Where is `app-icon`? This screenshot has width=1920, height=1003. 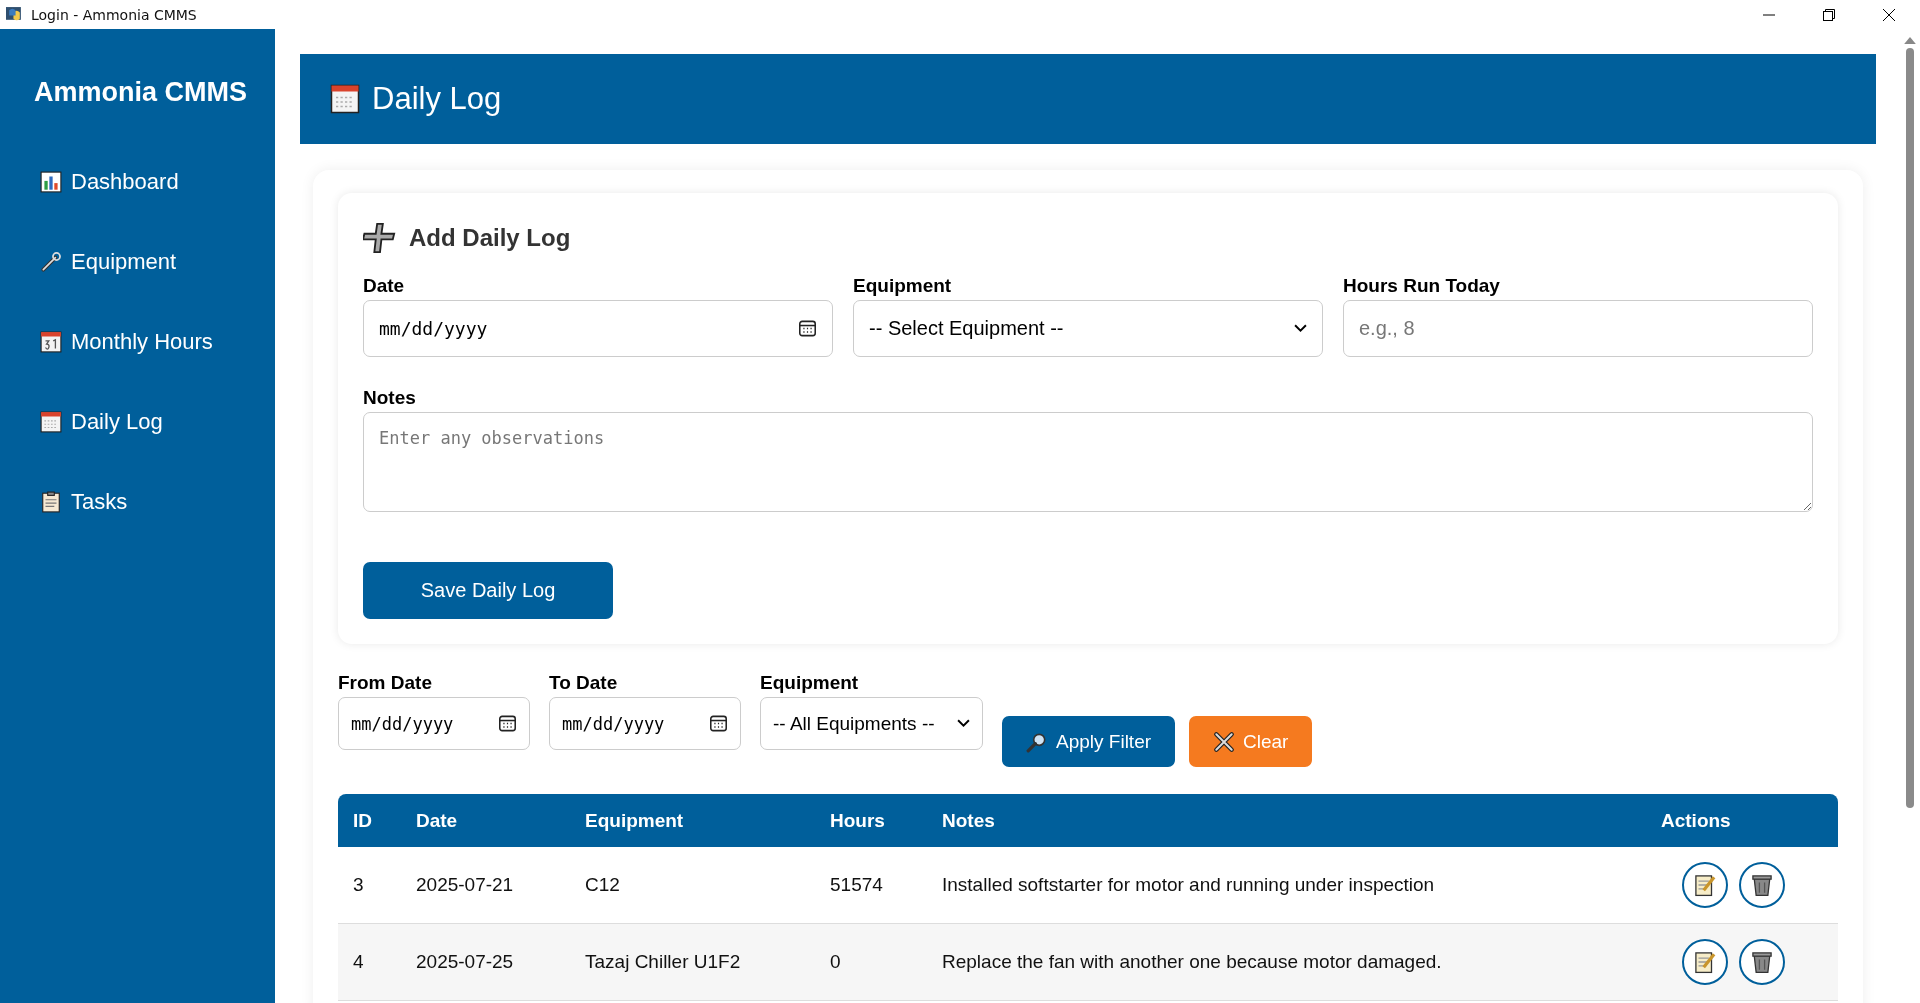 app-icon is located at coordinates (14, 14).